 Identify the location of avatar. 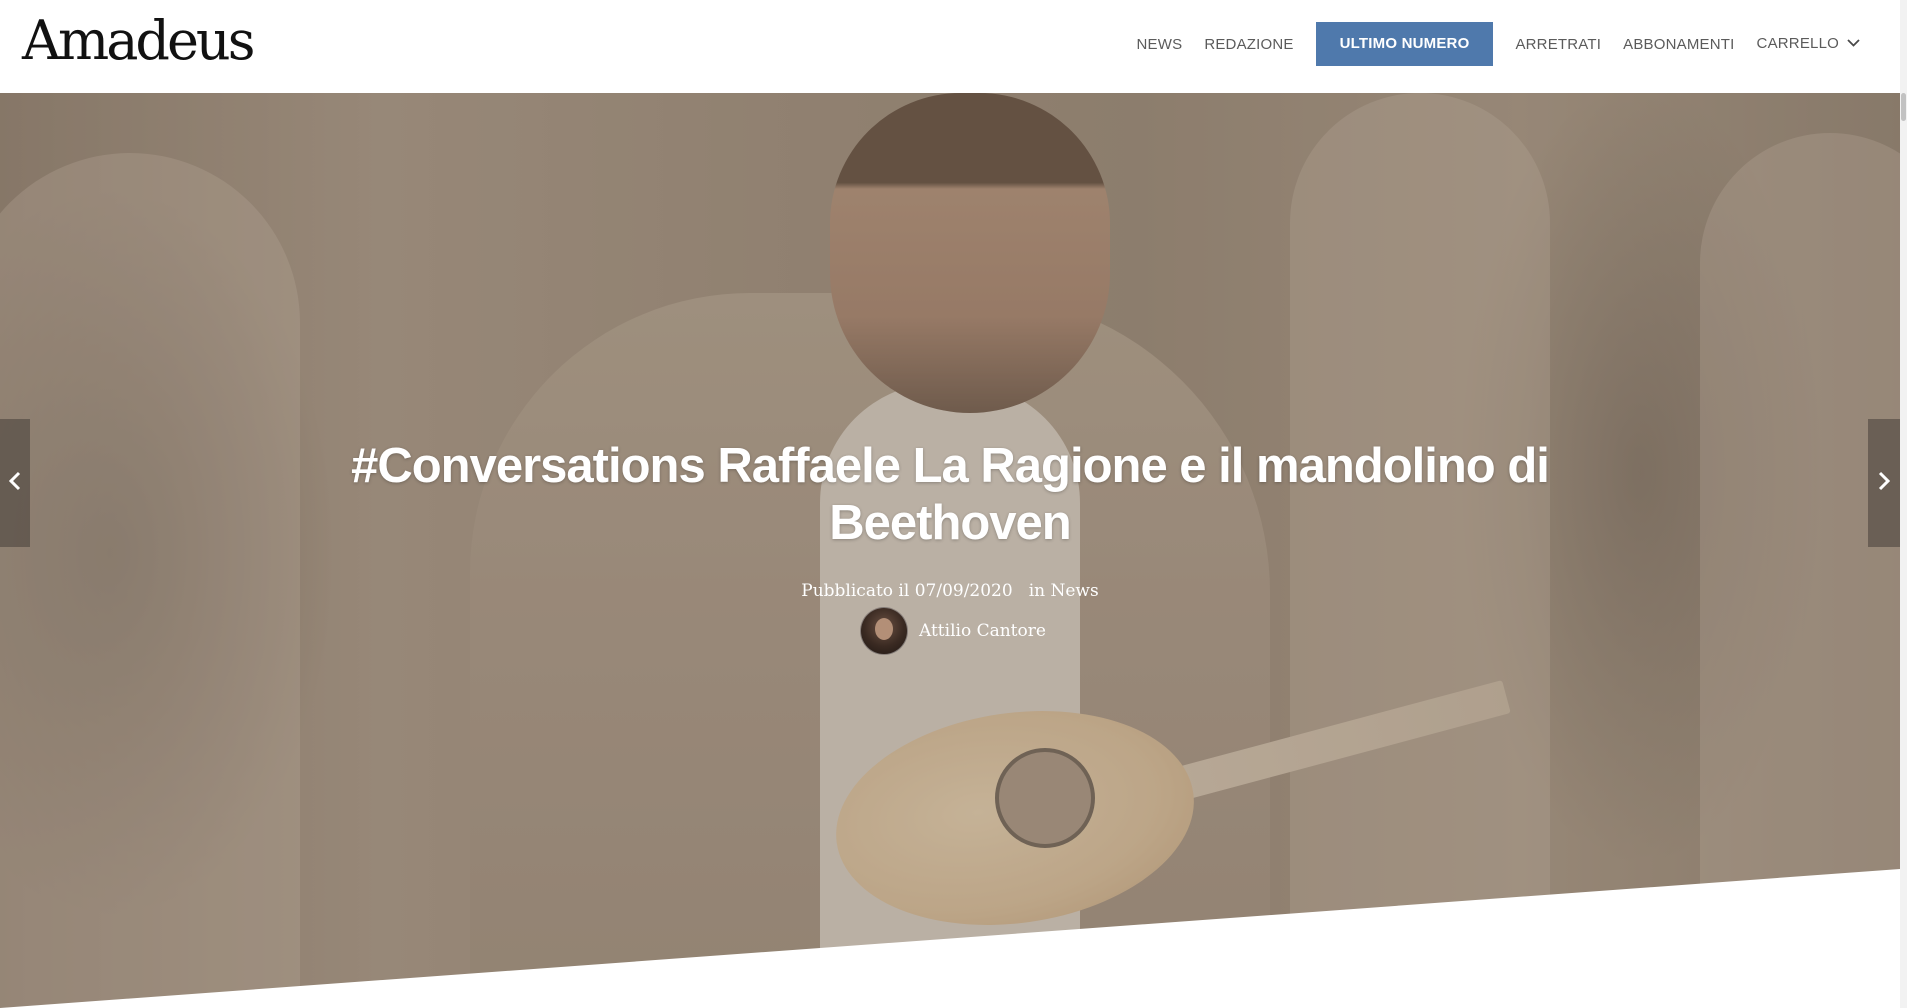
(884, 631).